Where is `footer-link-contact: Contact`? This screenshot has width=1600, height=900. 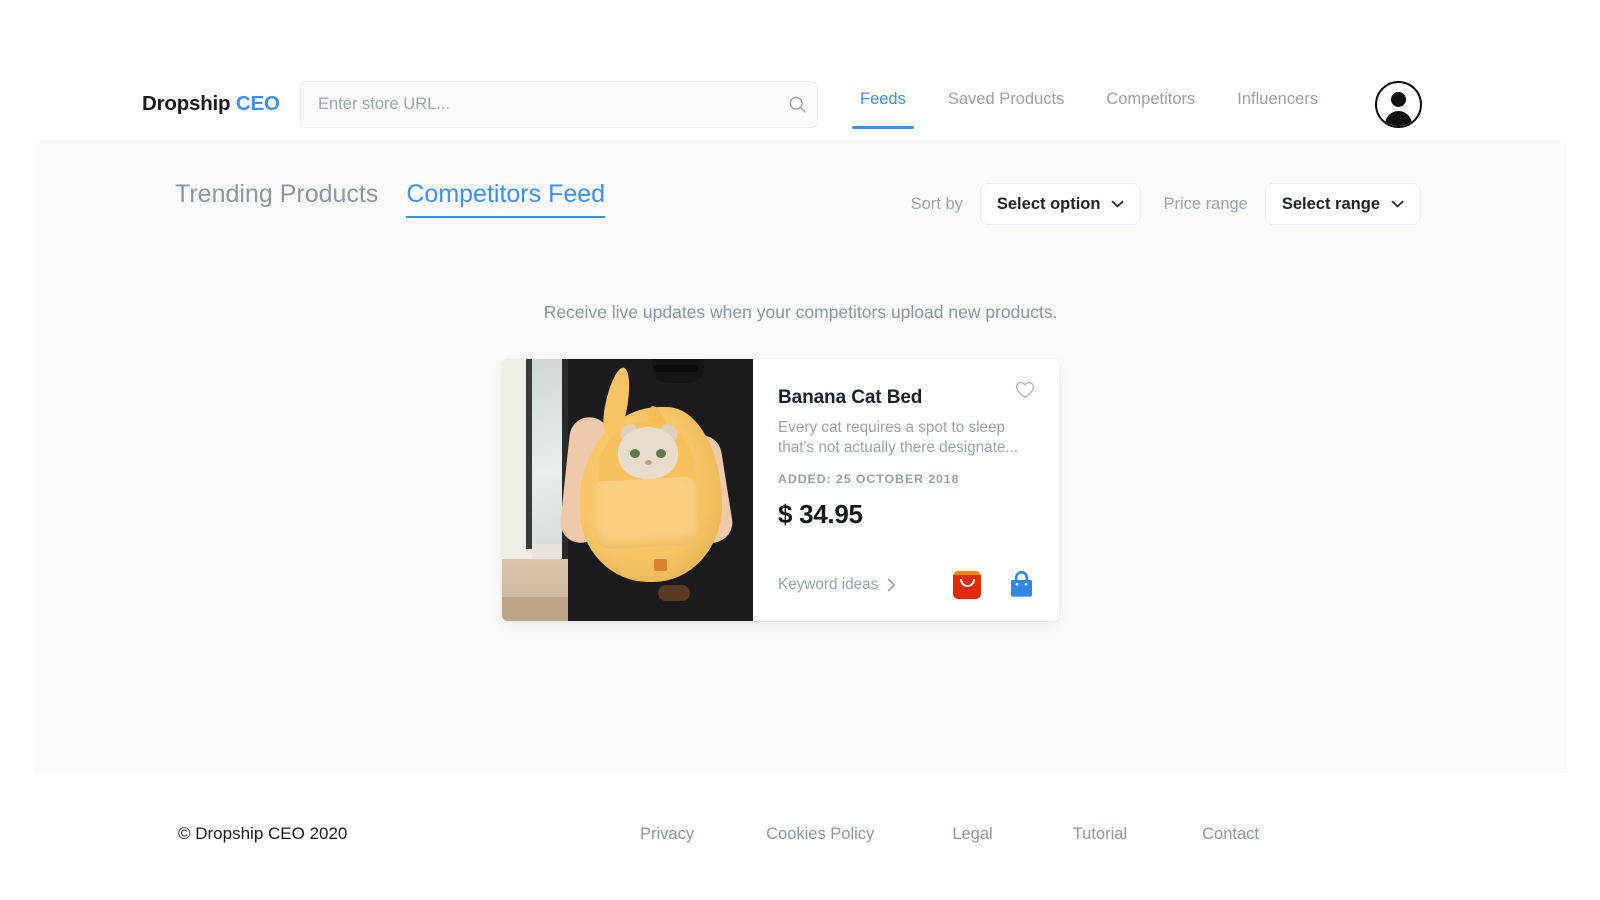
footer-link-contact: Contact is located at coordinates (1230, 834).